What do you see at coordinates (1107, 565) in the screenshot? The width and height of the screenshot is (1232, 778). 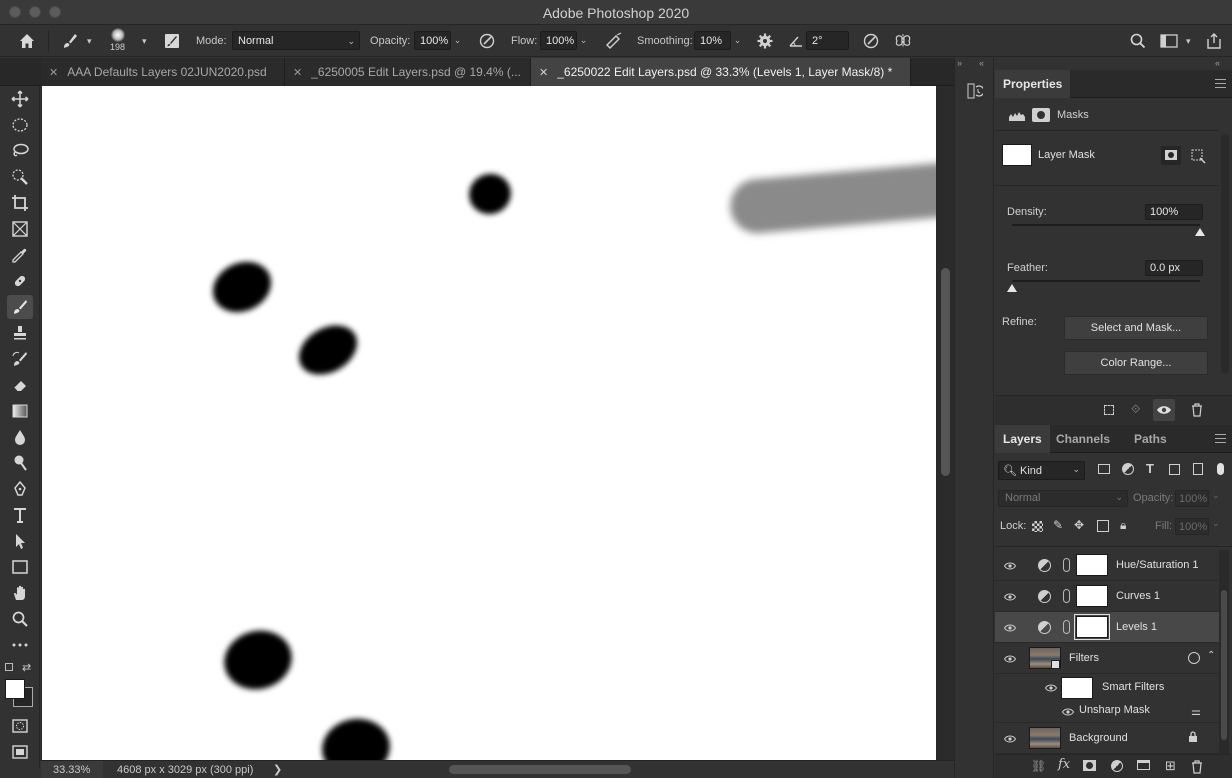 I see `layer-hue-saturation-1: Hue/Saturation 1` at bounding box center [1107, 565].